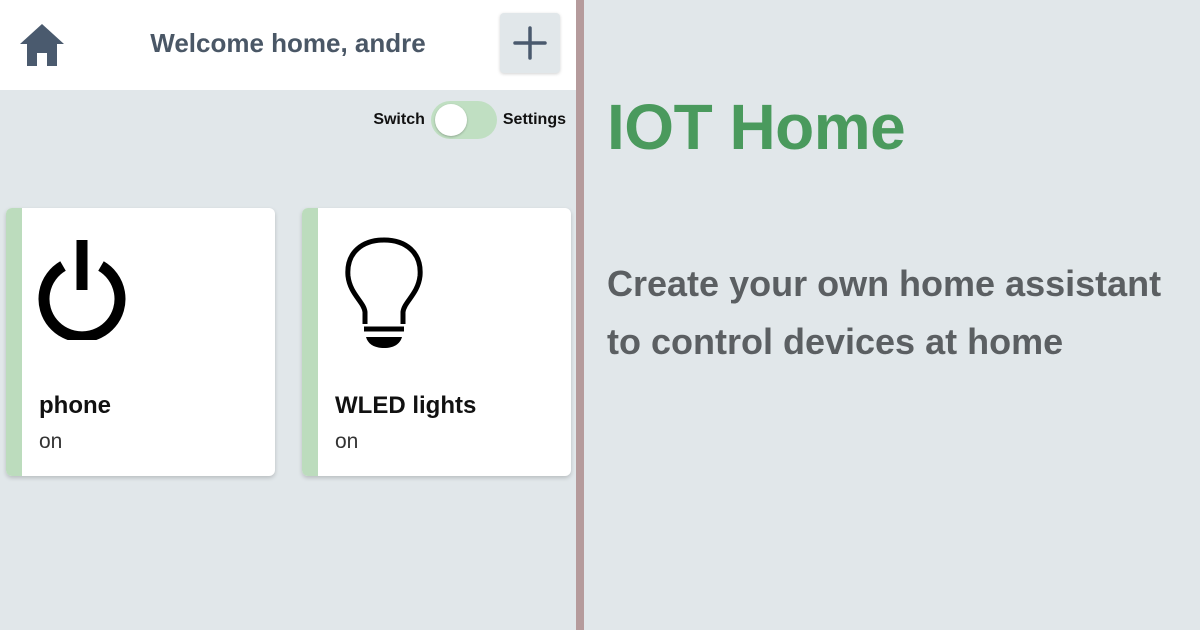 This screenshot has width=1200, height=630. What do you see at coordinates (436, 342) in the screenshot?
I see `device-card-wled-lights: WLED lights on` at bounding box center [436, 342].